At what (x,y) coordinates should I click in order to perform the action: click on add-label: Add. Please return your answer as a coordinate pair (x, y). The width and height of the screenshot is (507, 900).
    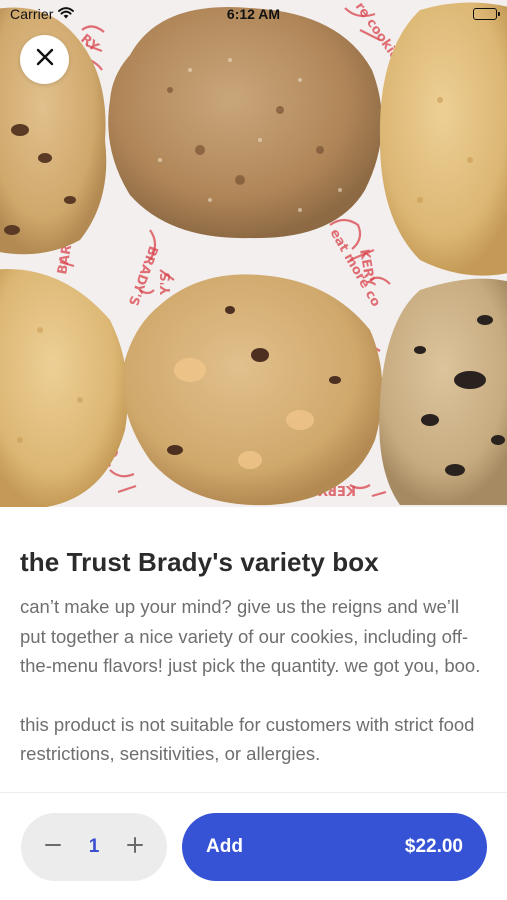
    Looking at the image, I should click on (224, 846).